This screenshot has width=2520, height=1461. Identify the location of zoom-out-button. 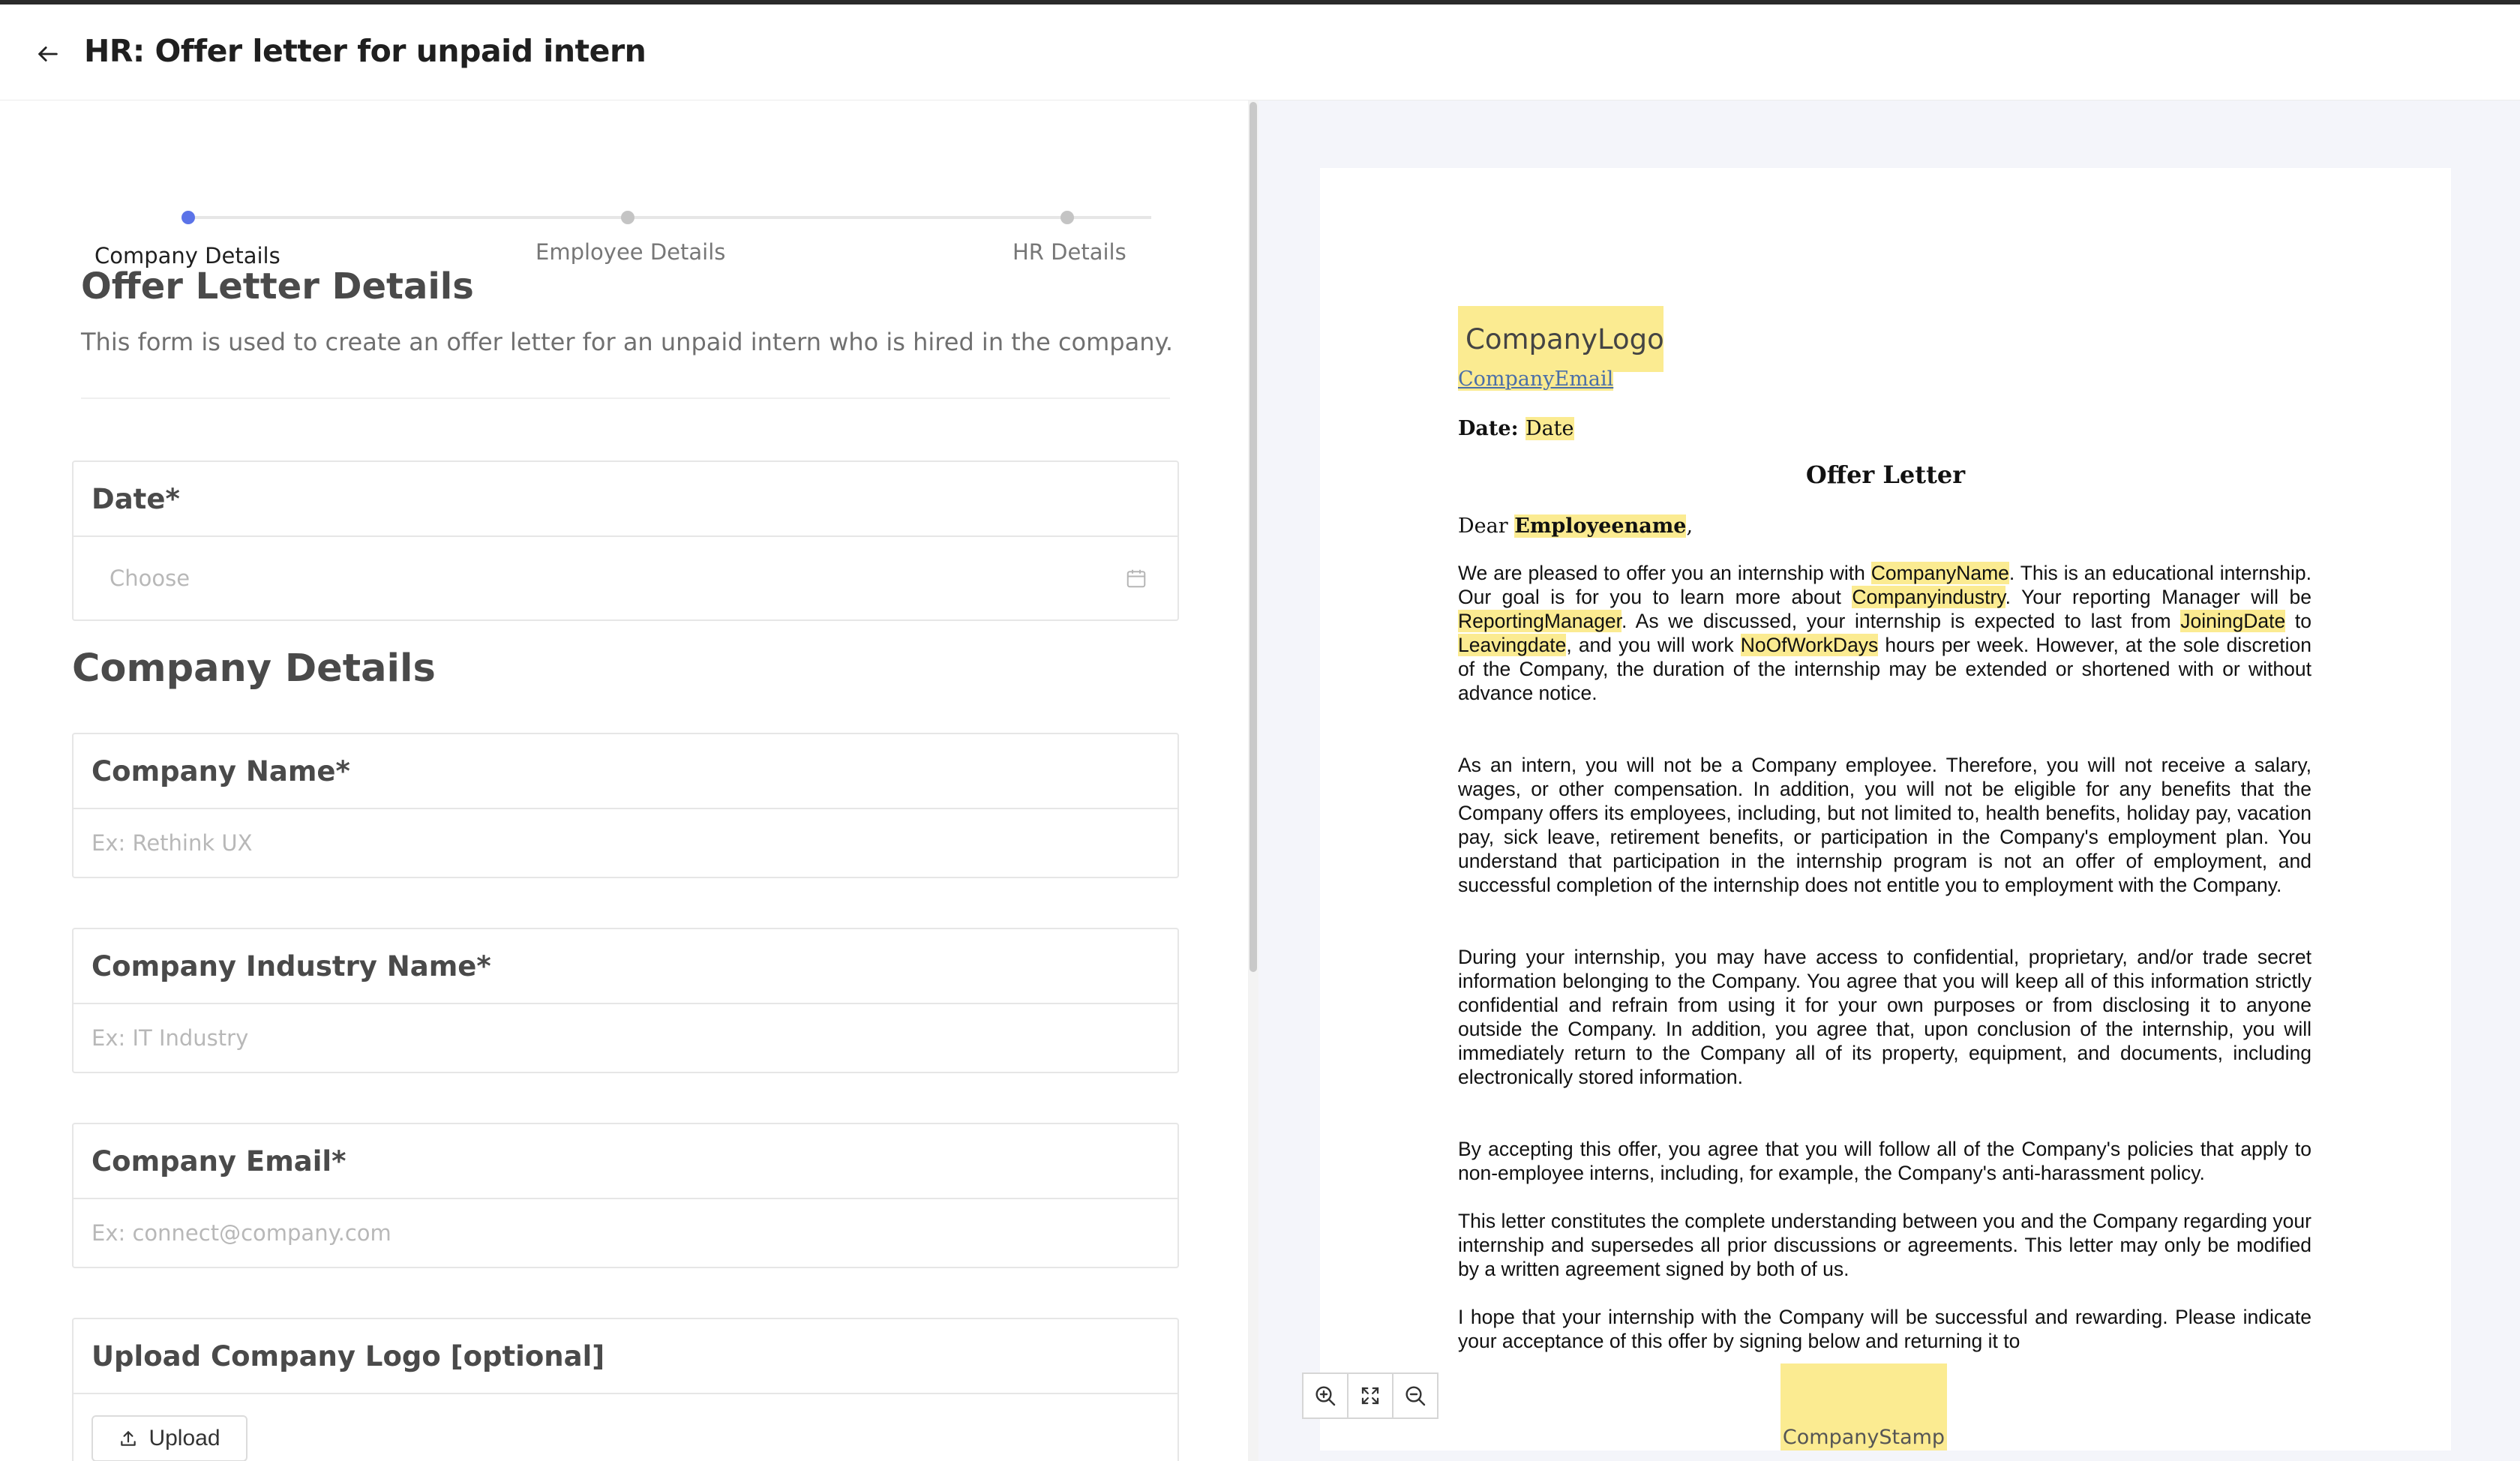
(1415, 1395).